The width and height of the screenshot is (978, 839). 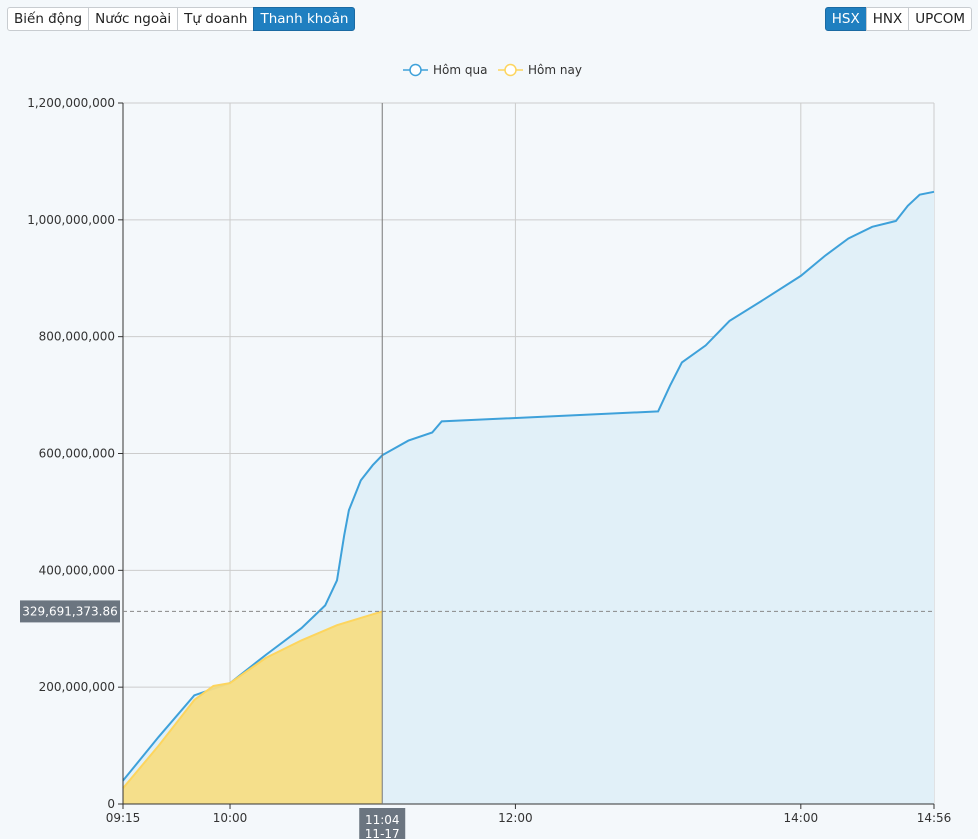 I want to click on legend-label: Hôm nay, so click(x=555, y=70).